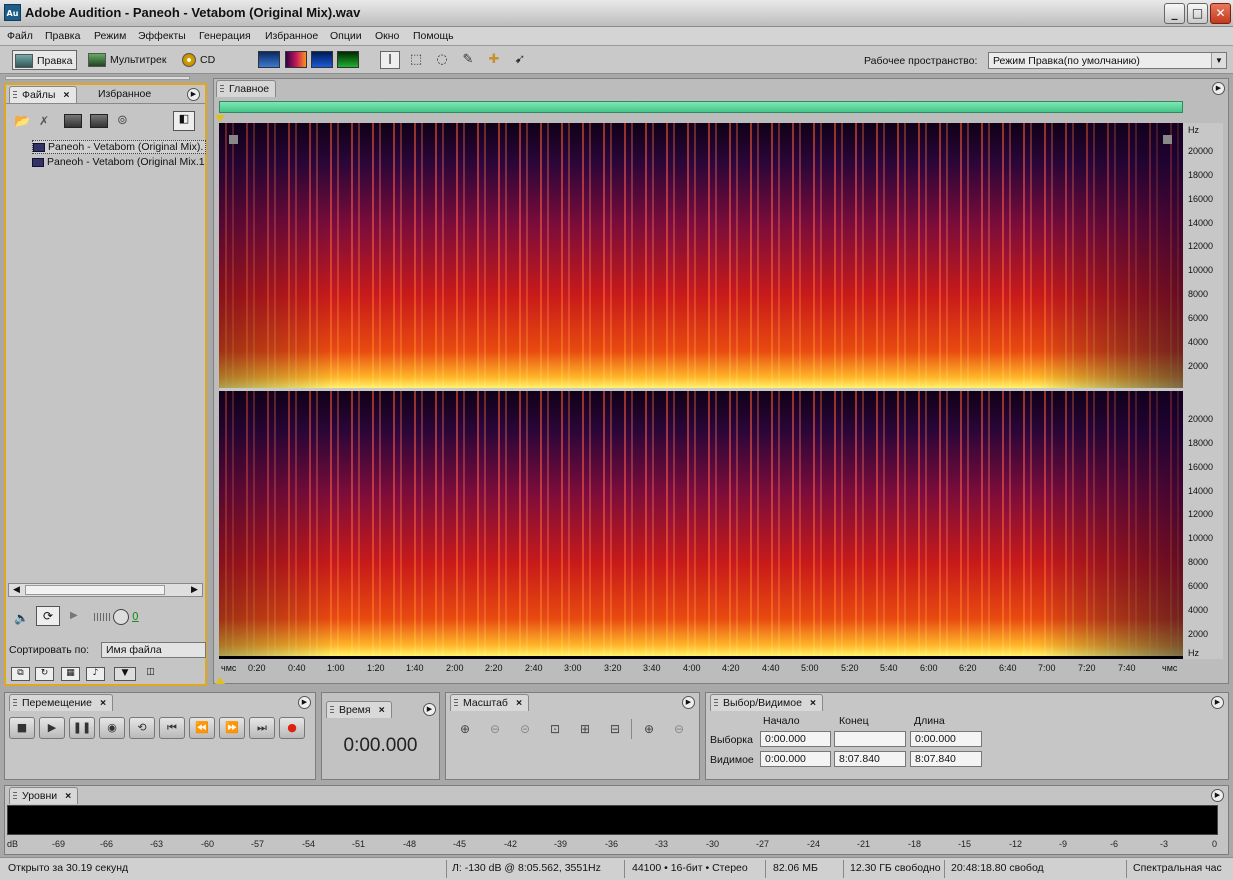 The height and width of the screenshot is (880, 1233). I want to click on rewind-button: ⏪, so click(202, 728).